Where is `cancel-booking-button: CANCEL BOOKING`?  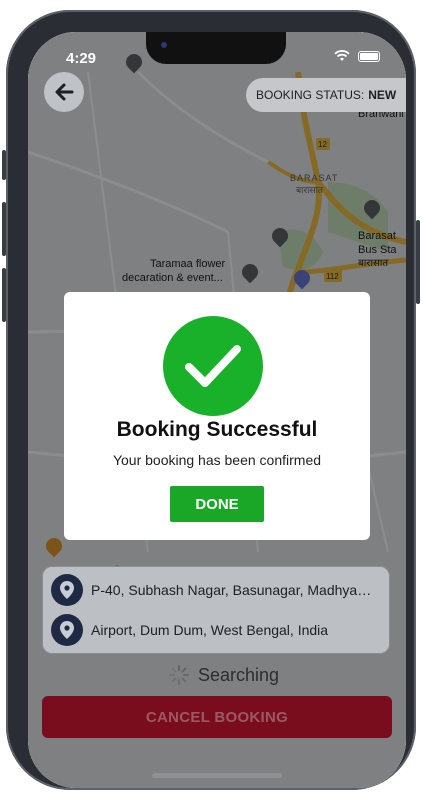 cancel-booking-button: CANCEL BOOKING is located at coordinates (217, 717).